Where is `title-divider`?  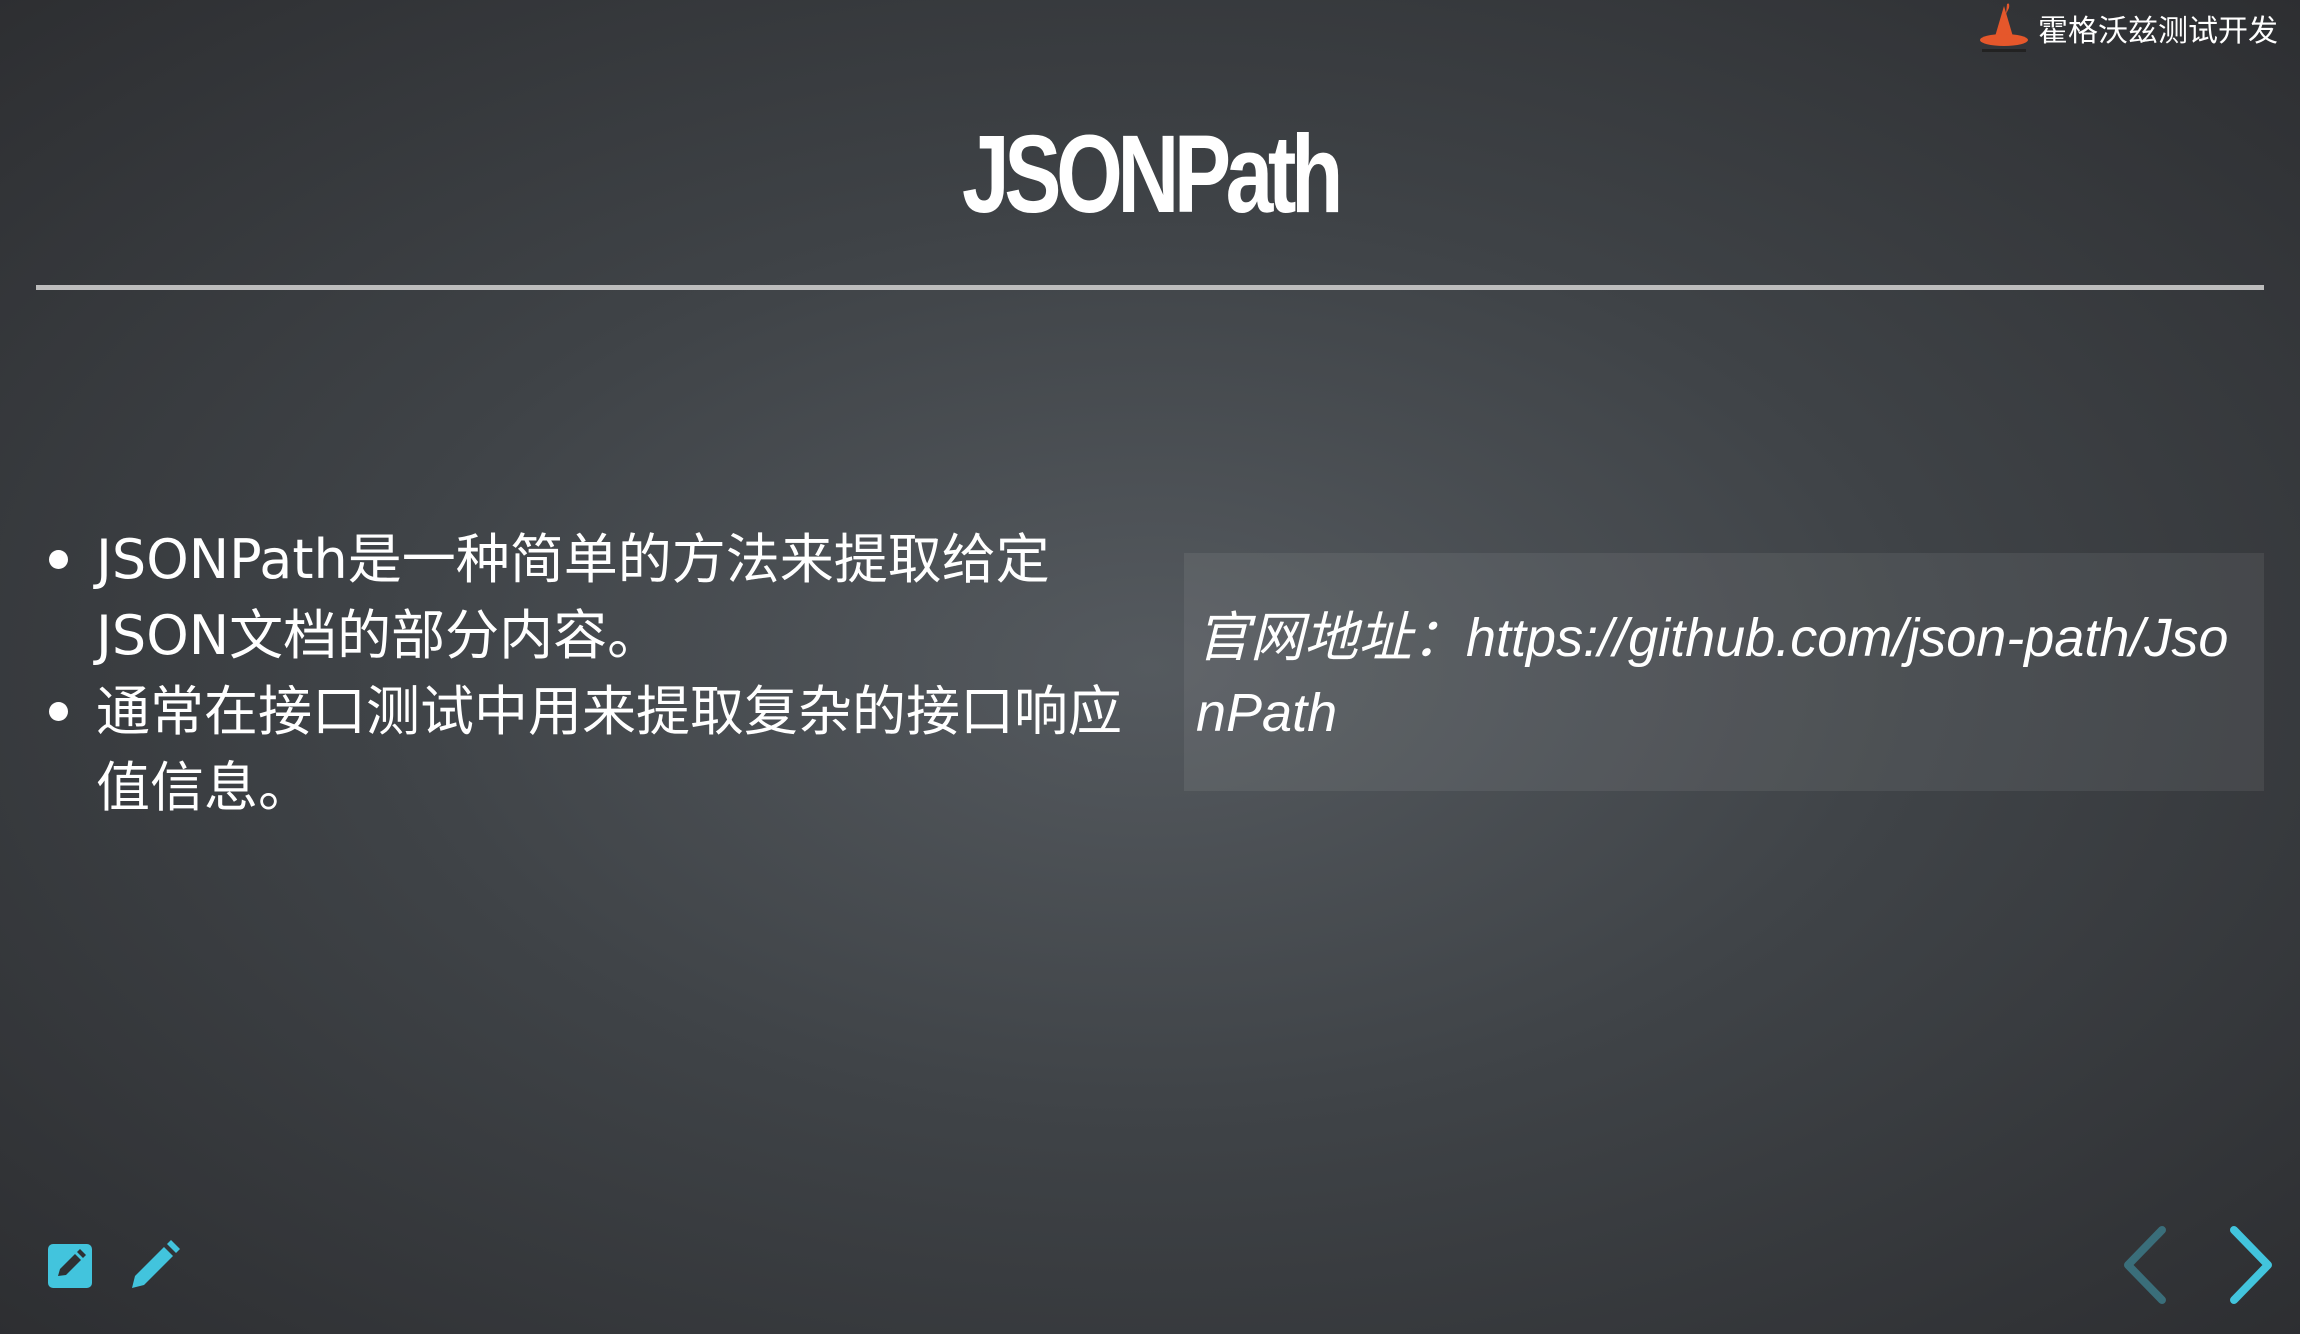
title-divider is located at coordinates (1150, 287).